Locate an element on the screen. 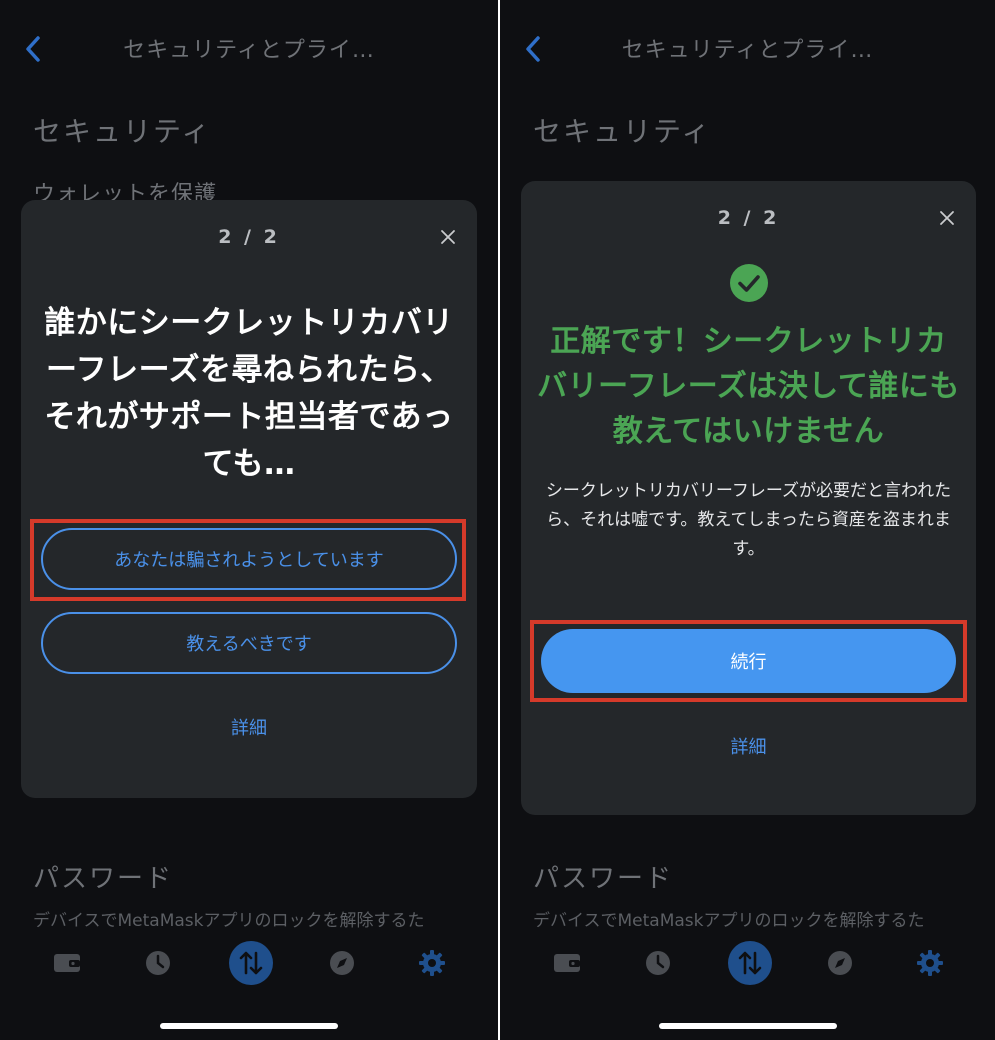 Image resolution: width=995 pixels, height=1040 pixels. answer-should-tell-button: 教えるべきです is located at coordinates (249, 643).